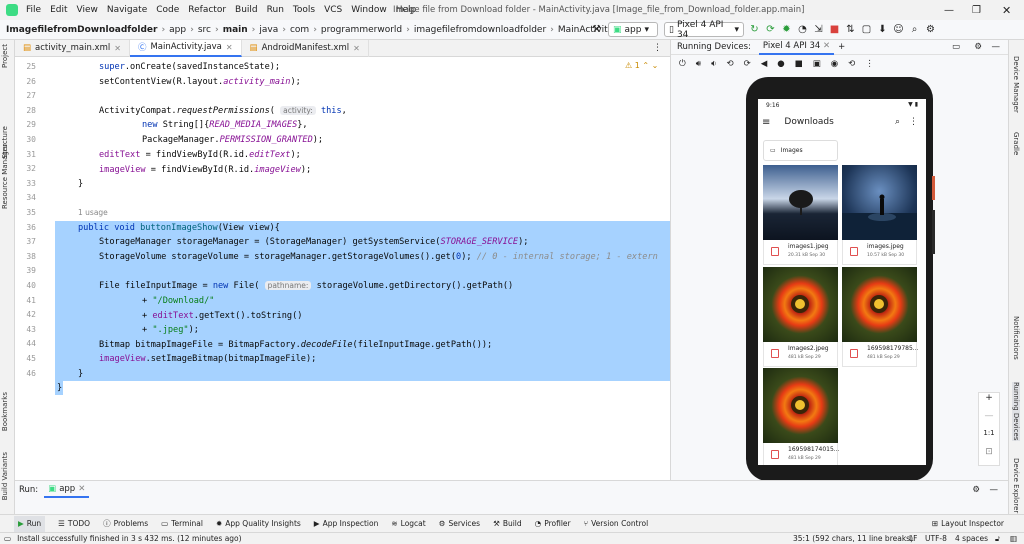 This screenshot has width=1024, height=544. I want to click on indent-setting: 4 spaces, so click(971, 538).